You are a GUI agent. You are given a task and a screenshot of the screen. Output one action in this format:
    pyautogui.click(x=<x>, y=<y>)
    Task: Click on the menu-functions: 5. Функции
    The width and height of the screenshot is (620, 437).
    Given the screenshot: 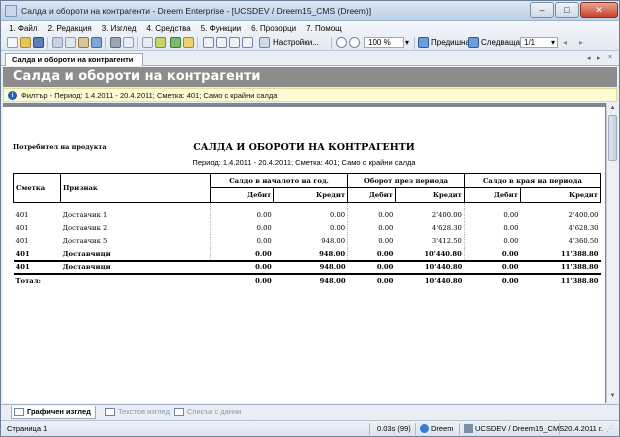 What is the action you would take?
    pyautogui.click(x=221, y=28)
    